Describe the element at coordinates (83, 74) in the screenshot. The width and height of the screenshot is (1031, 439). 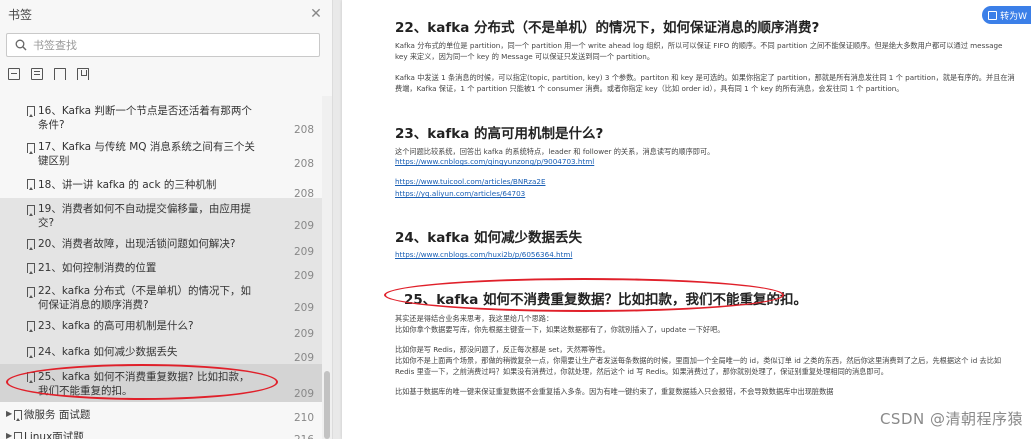
I see `bookmark-options-icon` at that location.